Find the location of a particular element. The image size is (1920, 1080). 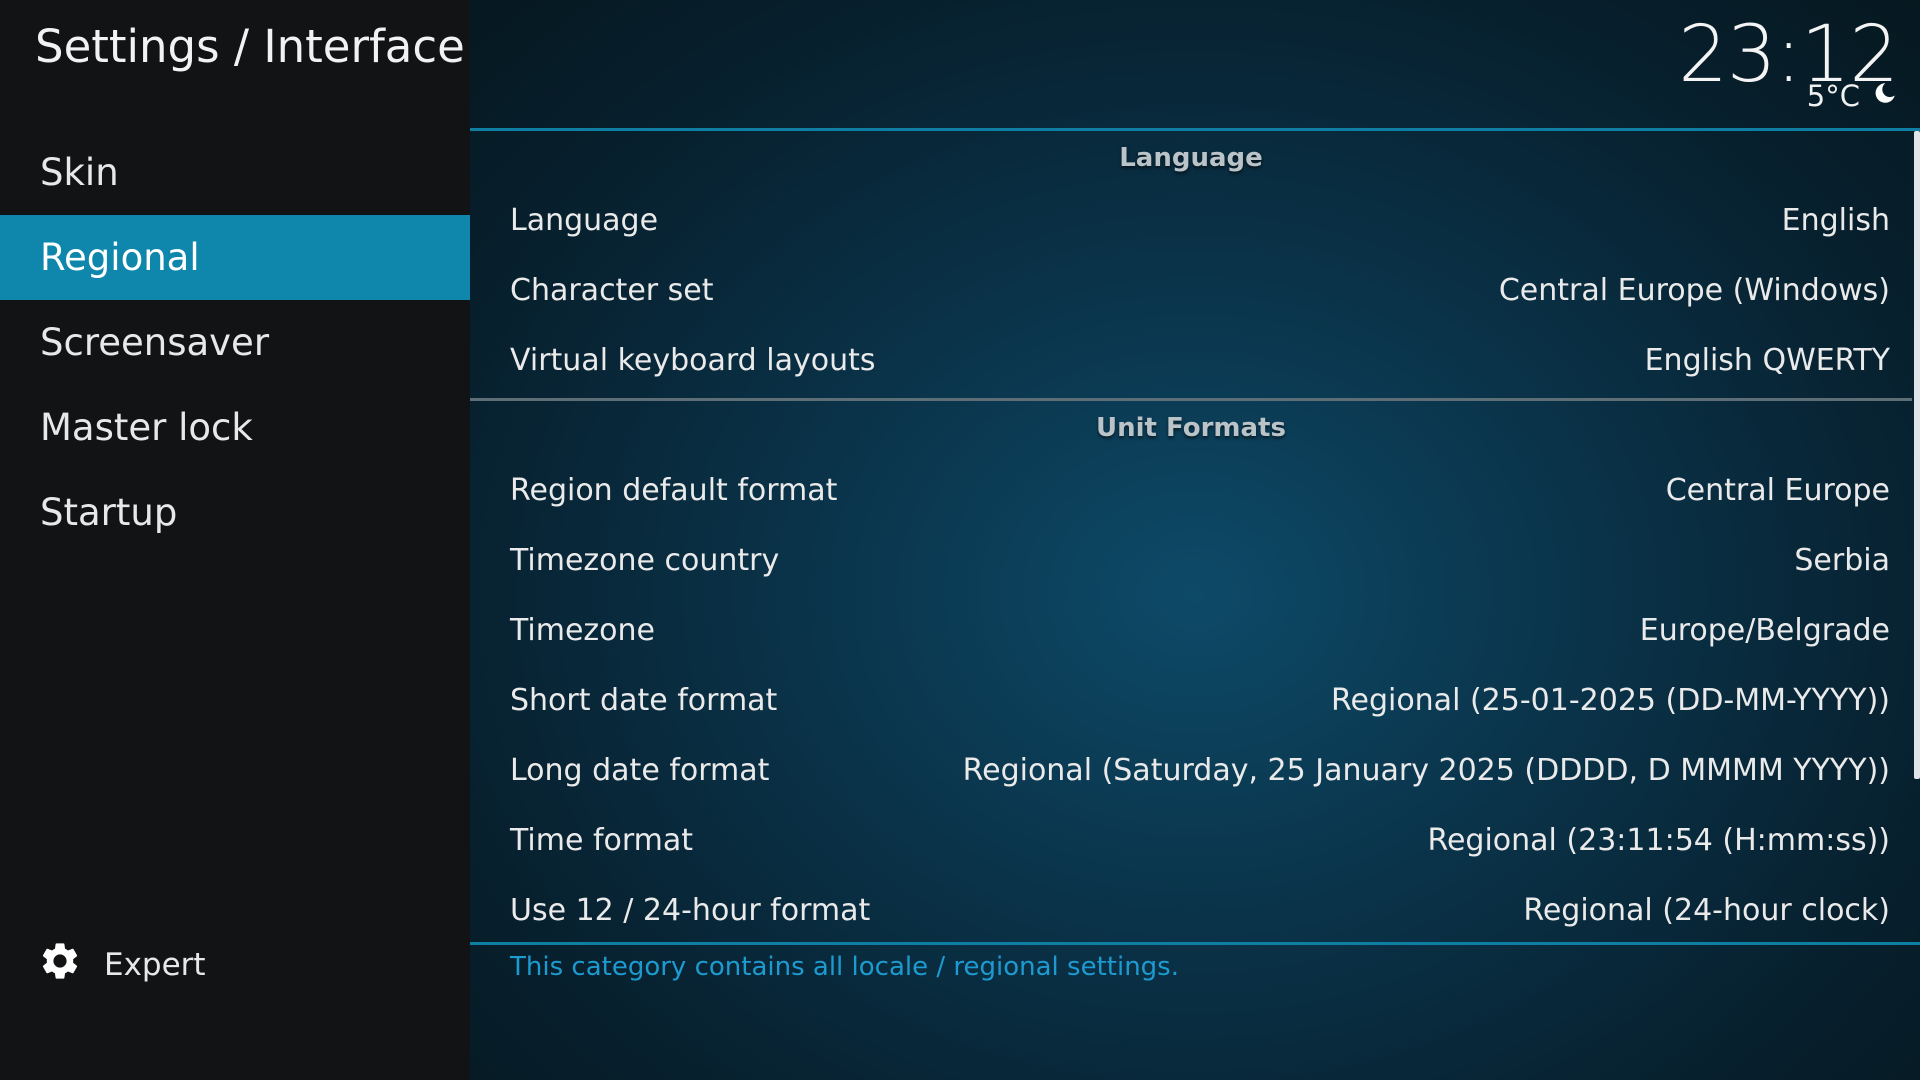

setting-value: Regional (25-01-2025 (DD-MM-YYYY)) is located at coordinates (1610, 700).